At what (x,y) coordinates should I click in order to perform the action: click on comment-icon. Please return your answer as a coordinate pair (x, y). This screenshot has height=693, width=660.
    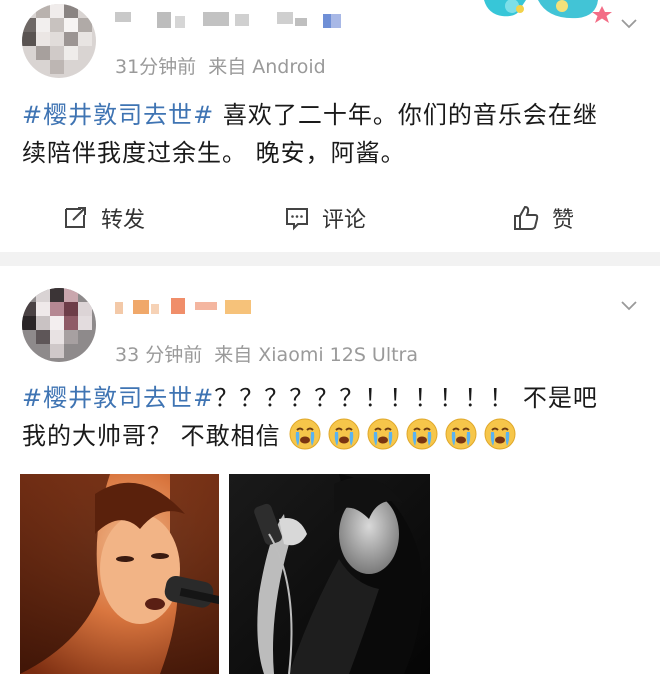
    Looking at the image, I should click on (297, 219).